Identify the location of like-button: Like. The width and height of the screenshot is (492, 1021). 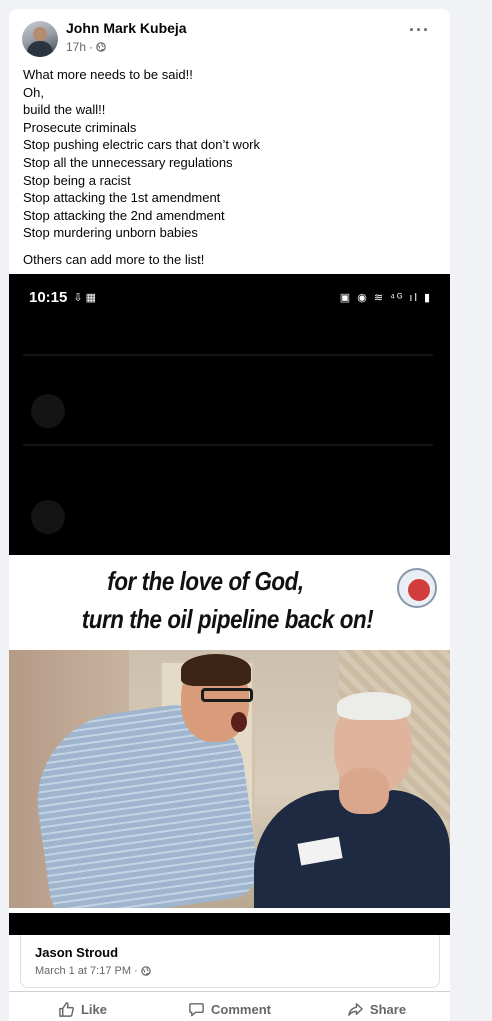
(82, 1006).